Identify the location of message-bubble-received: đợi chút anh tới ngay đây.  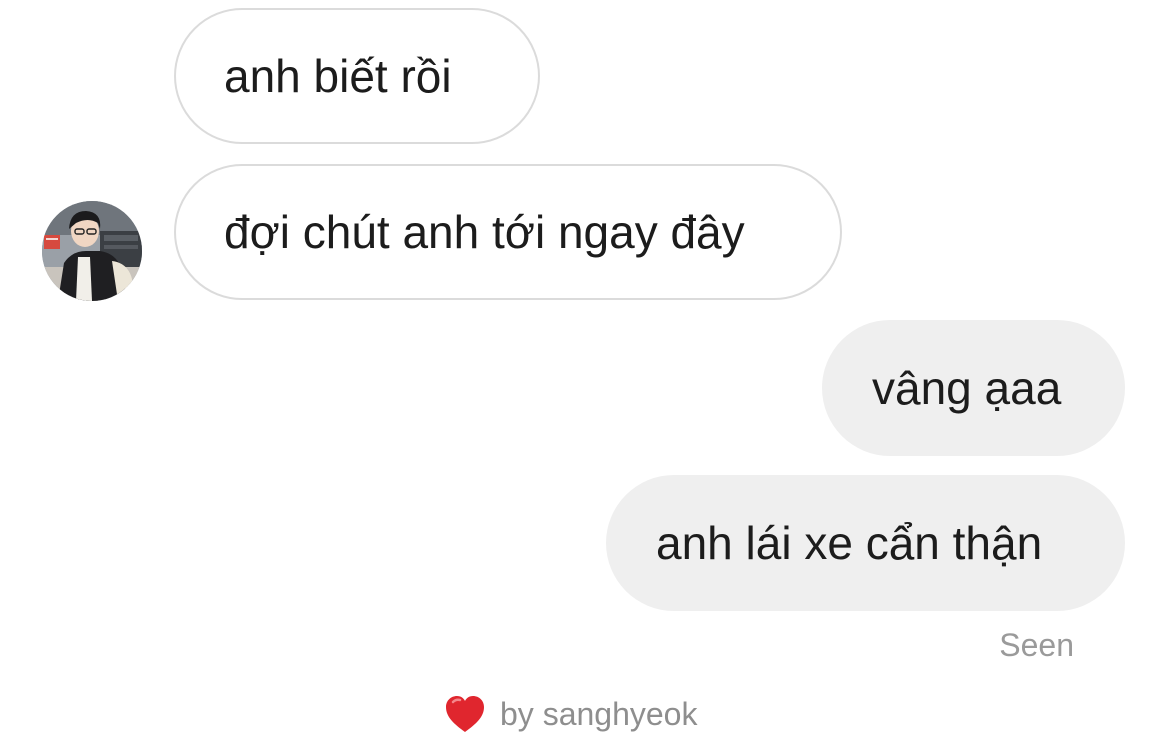
(508, 232).